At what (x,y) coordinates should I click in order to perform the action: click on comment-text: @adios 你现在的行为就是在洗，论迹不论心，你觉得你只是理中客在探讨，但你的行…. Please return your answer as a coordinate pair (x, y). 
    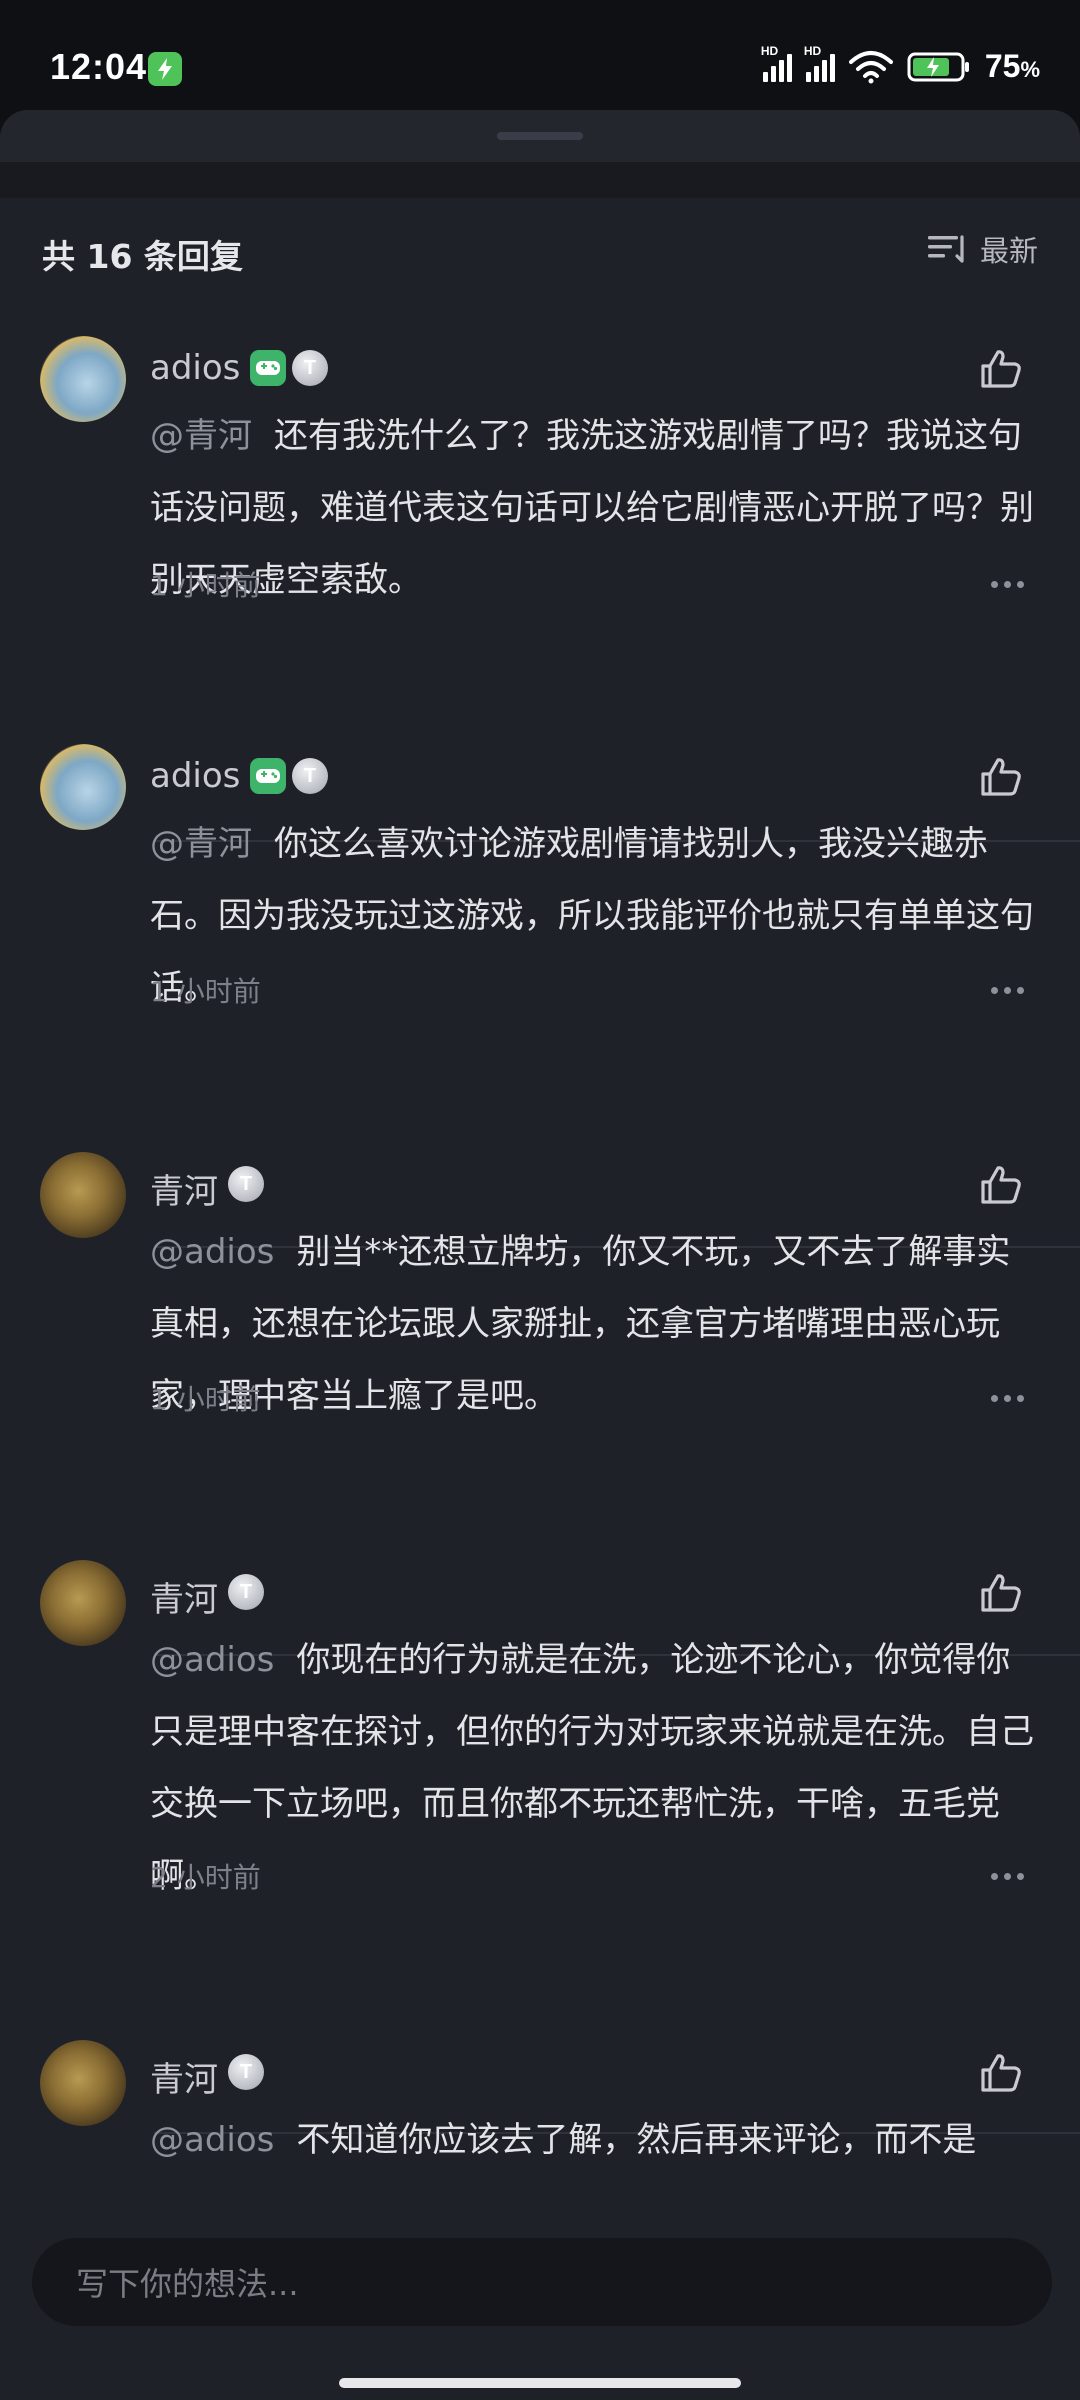
    Looking at the image, I should click on (592, 1768).